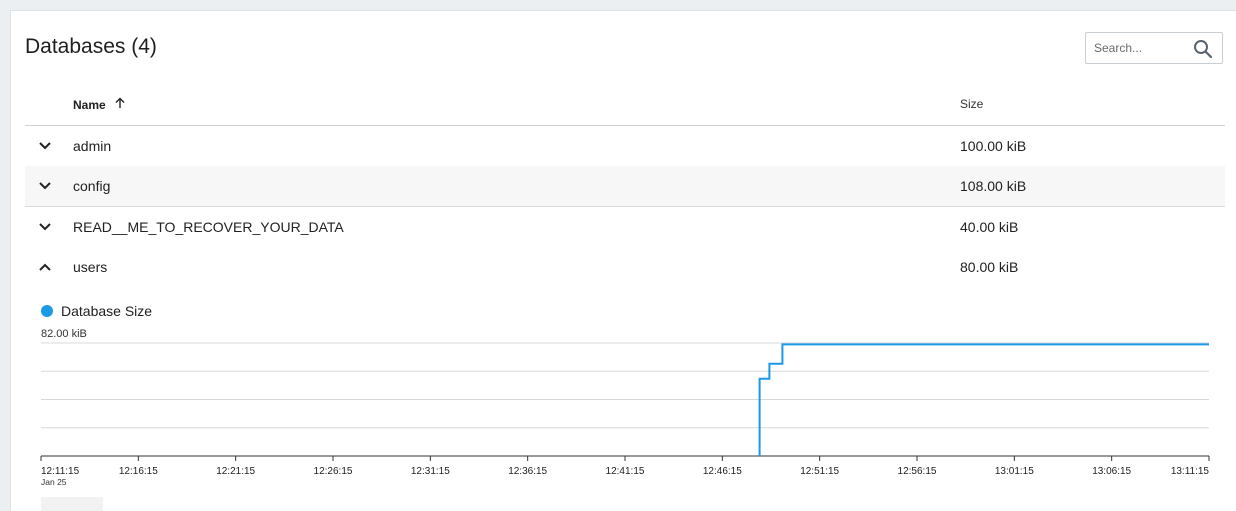  What do you see at coordinates (1142, 48) in the screenshot?
I see `search-input` at bounding box center [1142, 48].